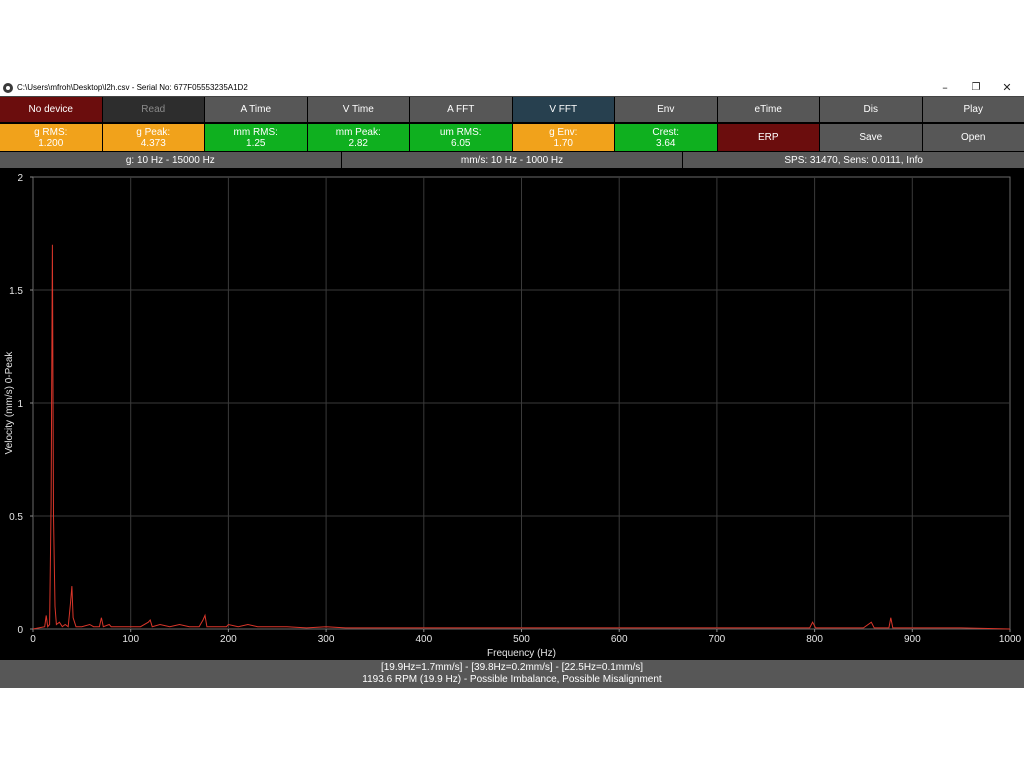 The height and width of the screenshot is (768, 1024). I want to click on etime-button: eTime, so click(768, 109).